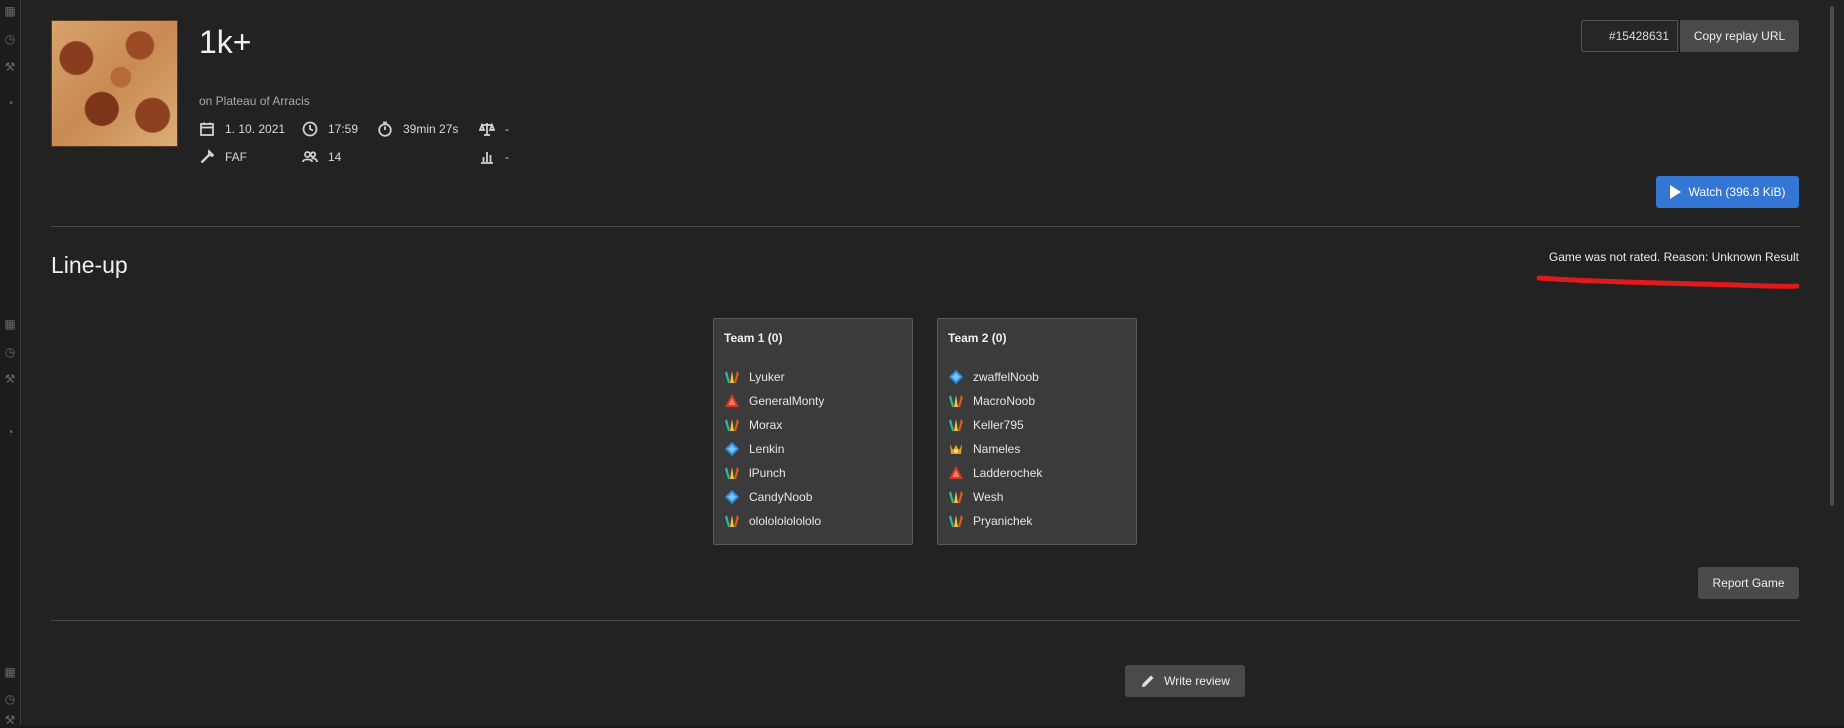 This screenshot has width=1844, height=728. Describe the element at coordinates (207, 129) in the screenshot. I see `calendar-icon` at that location.